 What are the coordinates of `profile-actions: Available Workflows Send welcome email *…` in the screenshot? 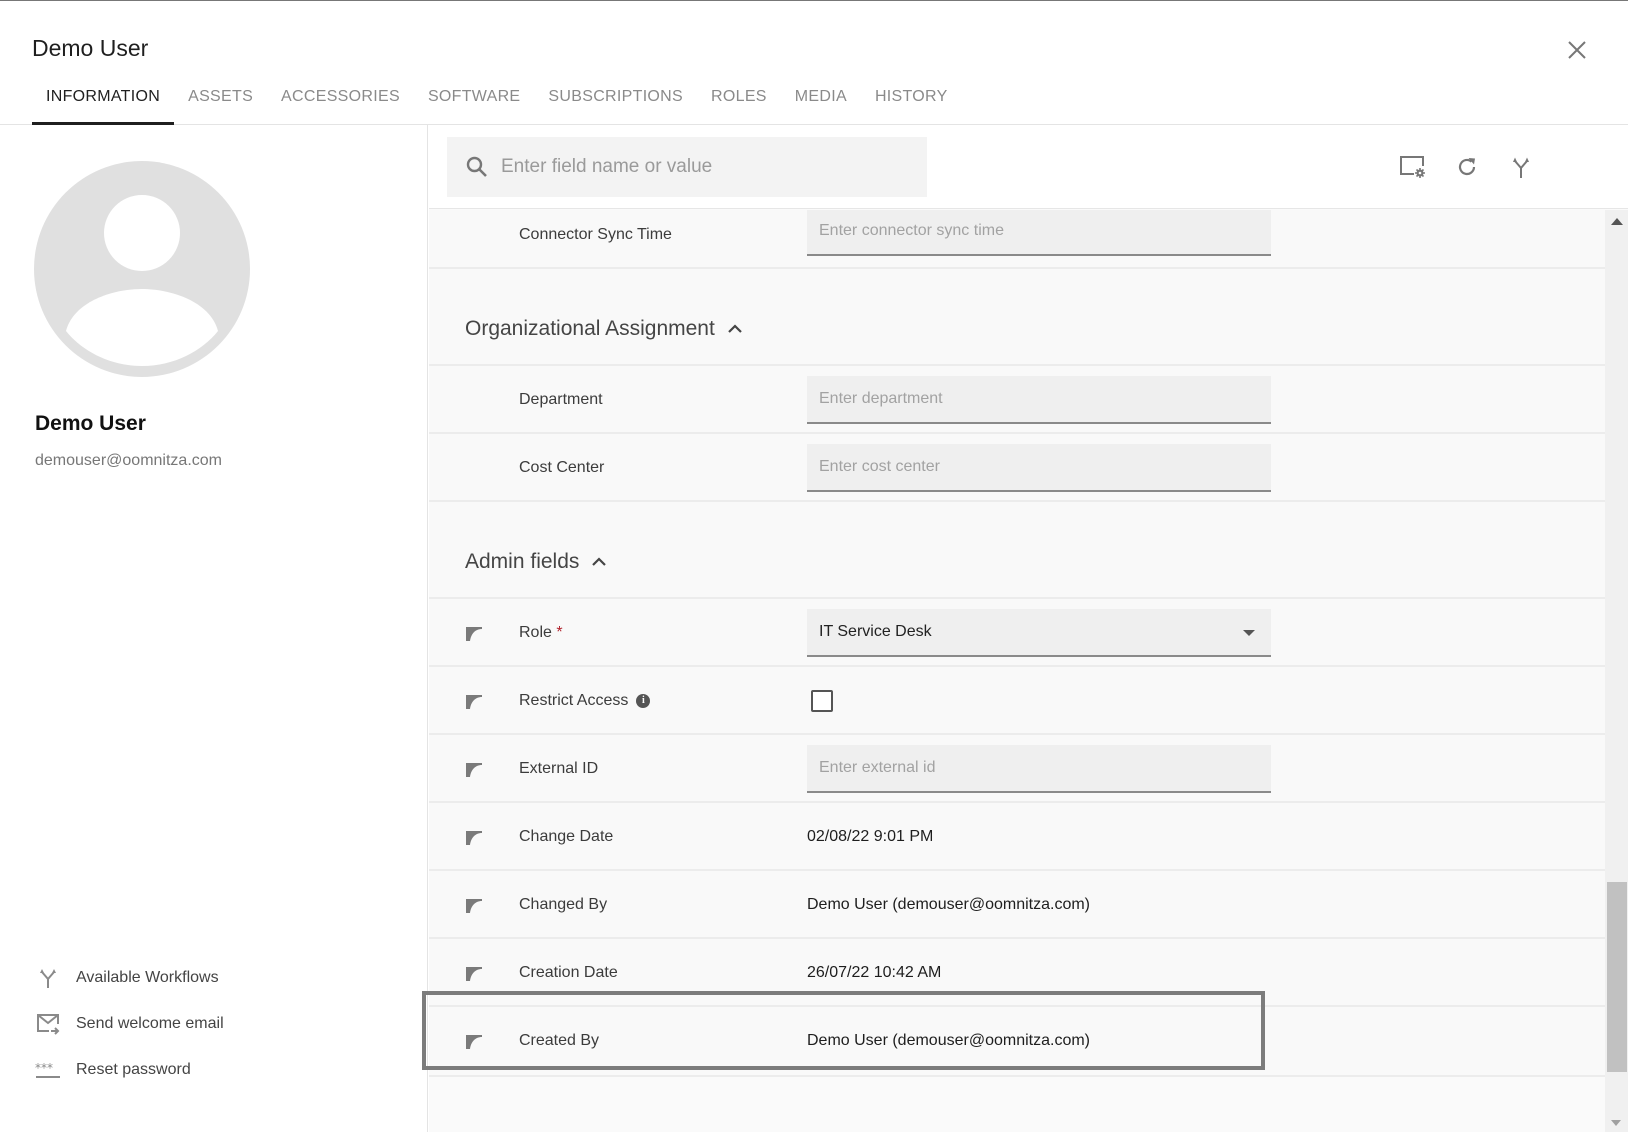 It's located at (129, 1024).